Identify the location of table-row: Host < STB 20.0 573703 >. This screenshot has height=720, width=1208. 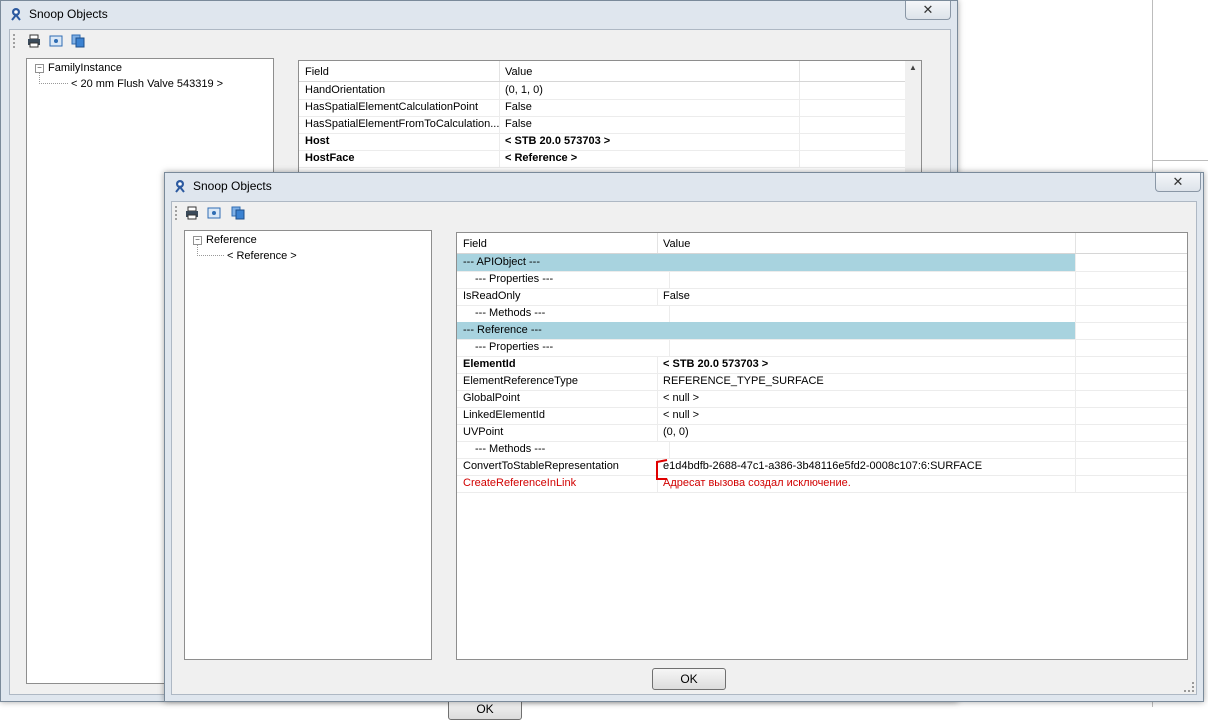
(602, 142).